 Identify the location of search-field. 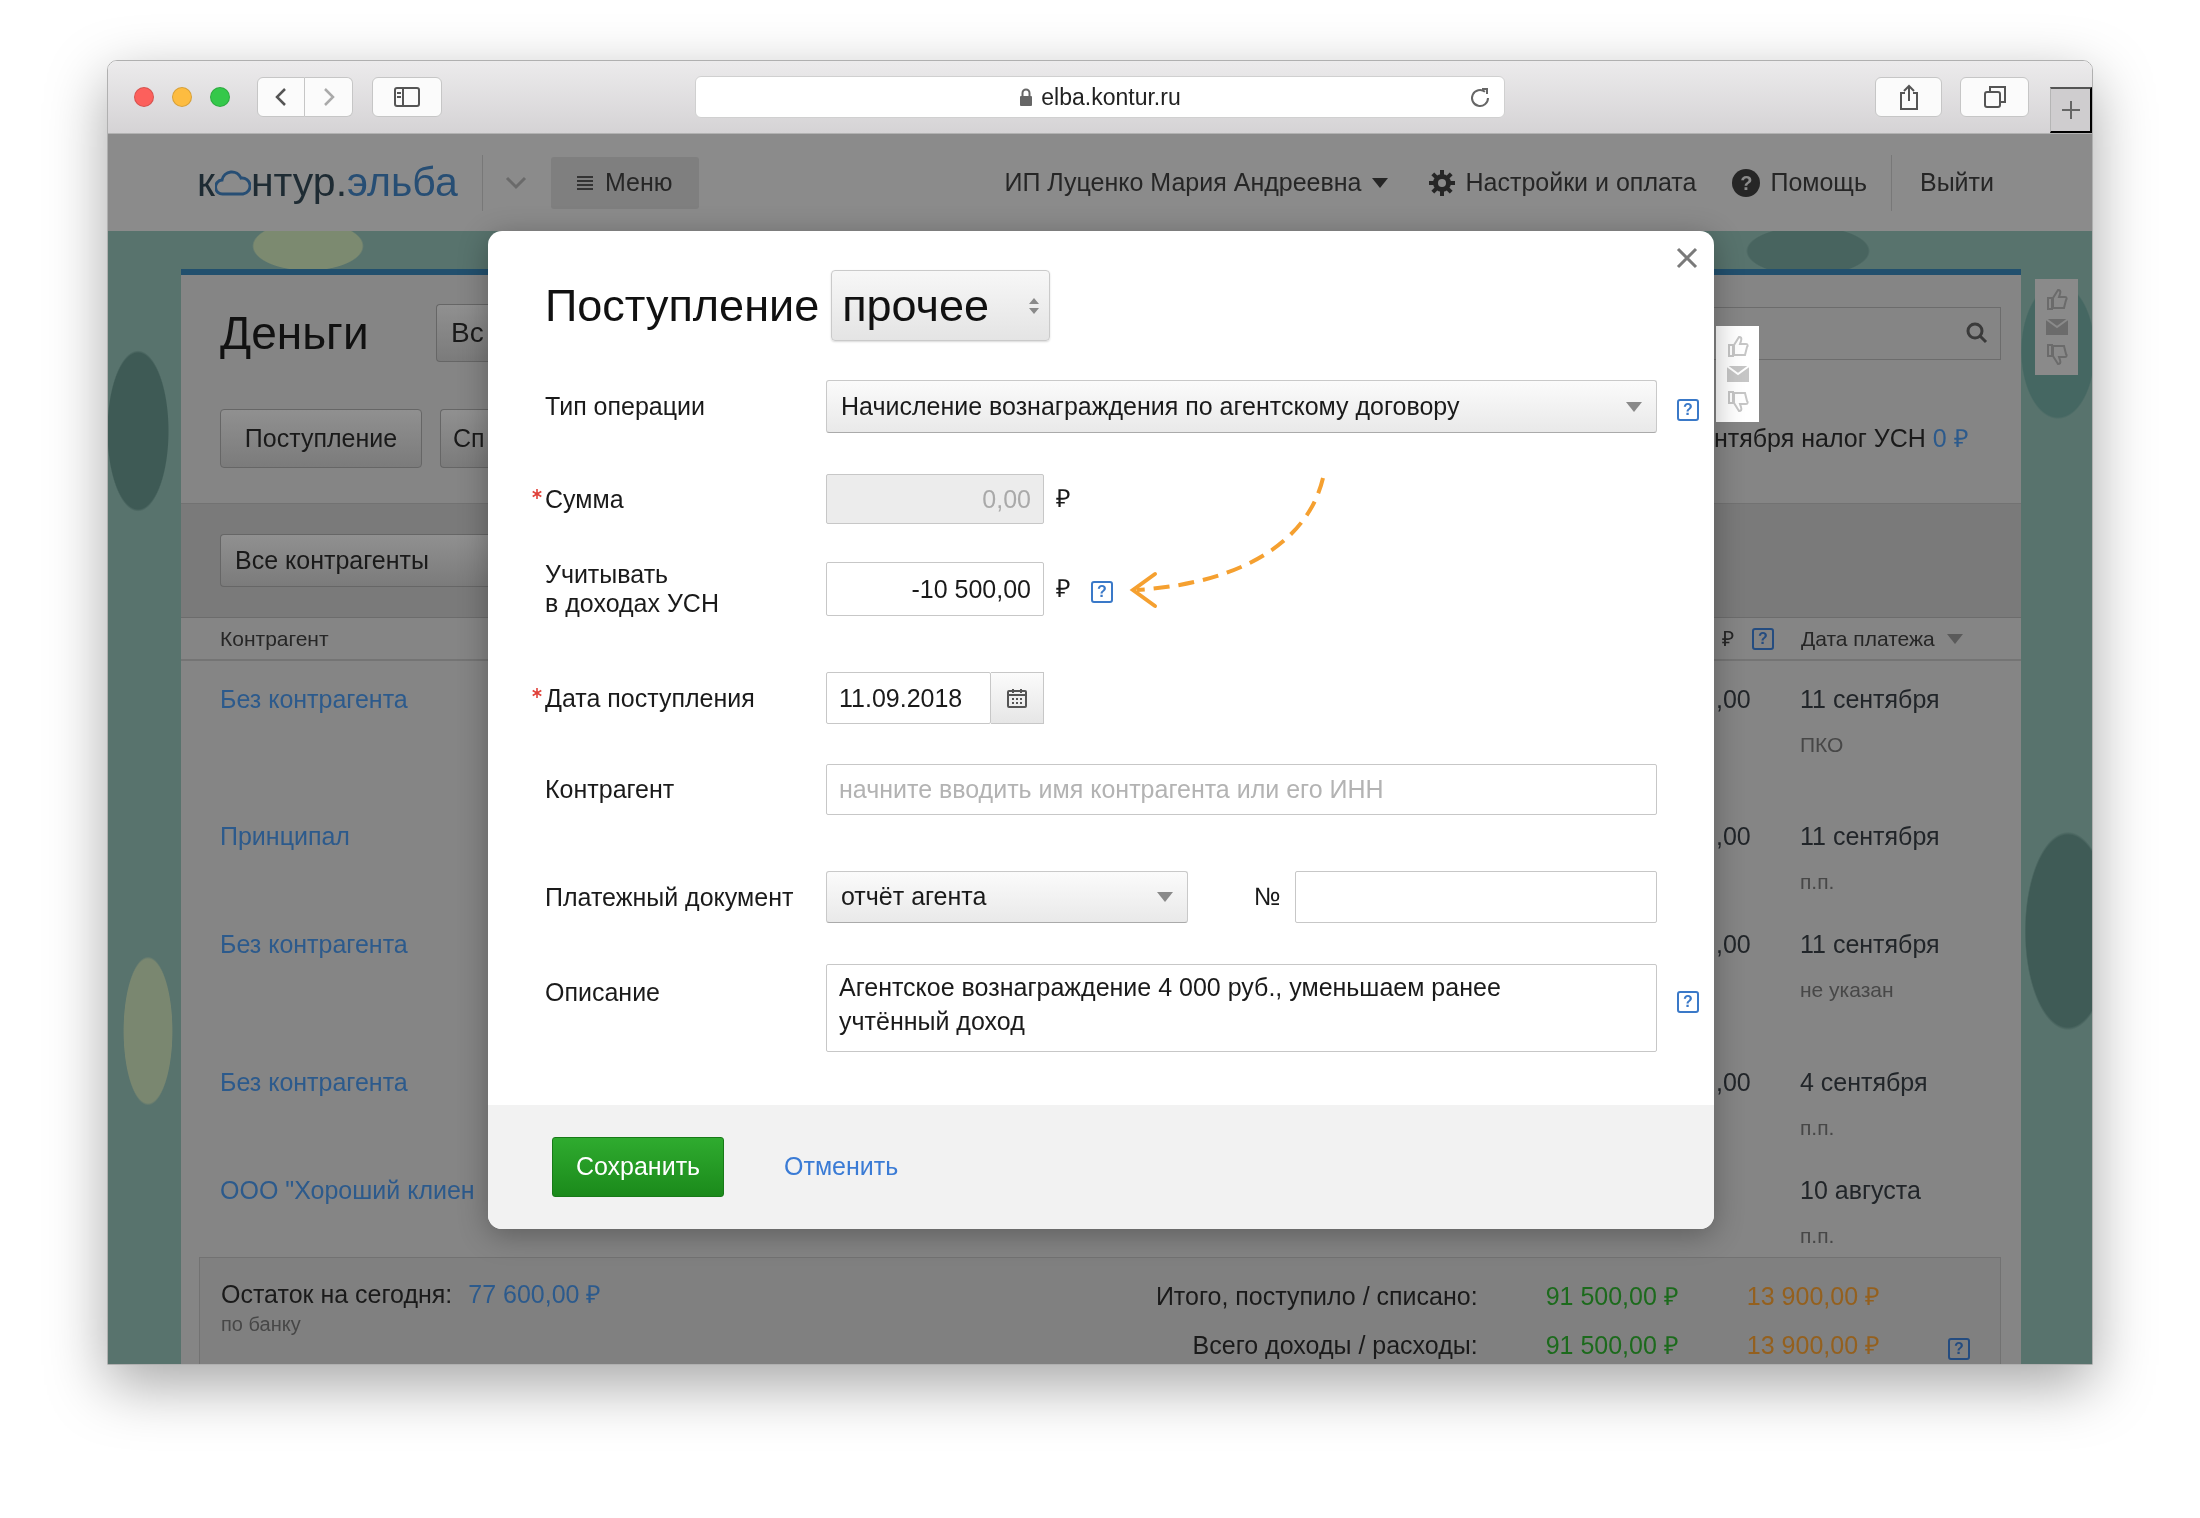
(1857, 333).